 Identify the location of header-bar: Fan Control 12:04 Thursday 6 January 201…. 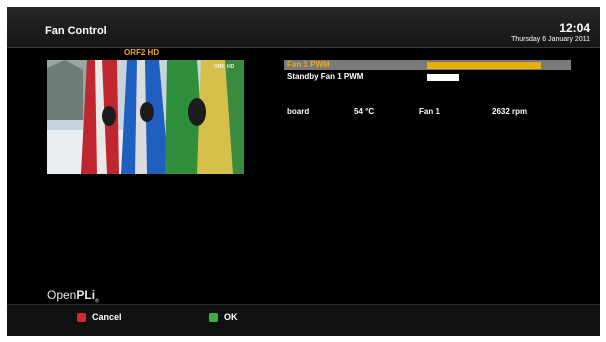
(303, 27).